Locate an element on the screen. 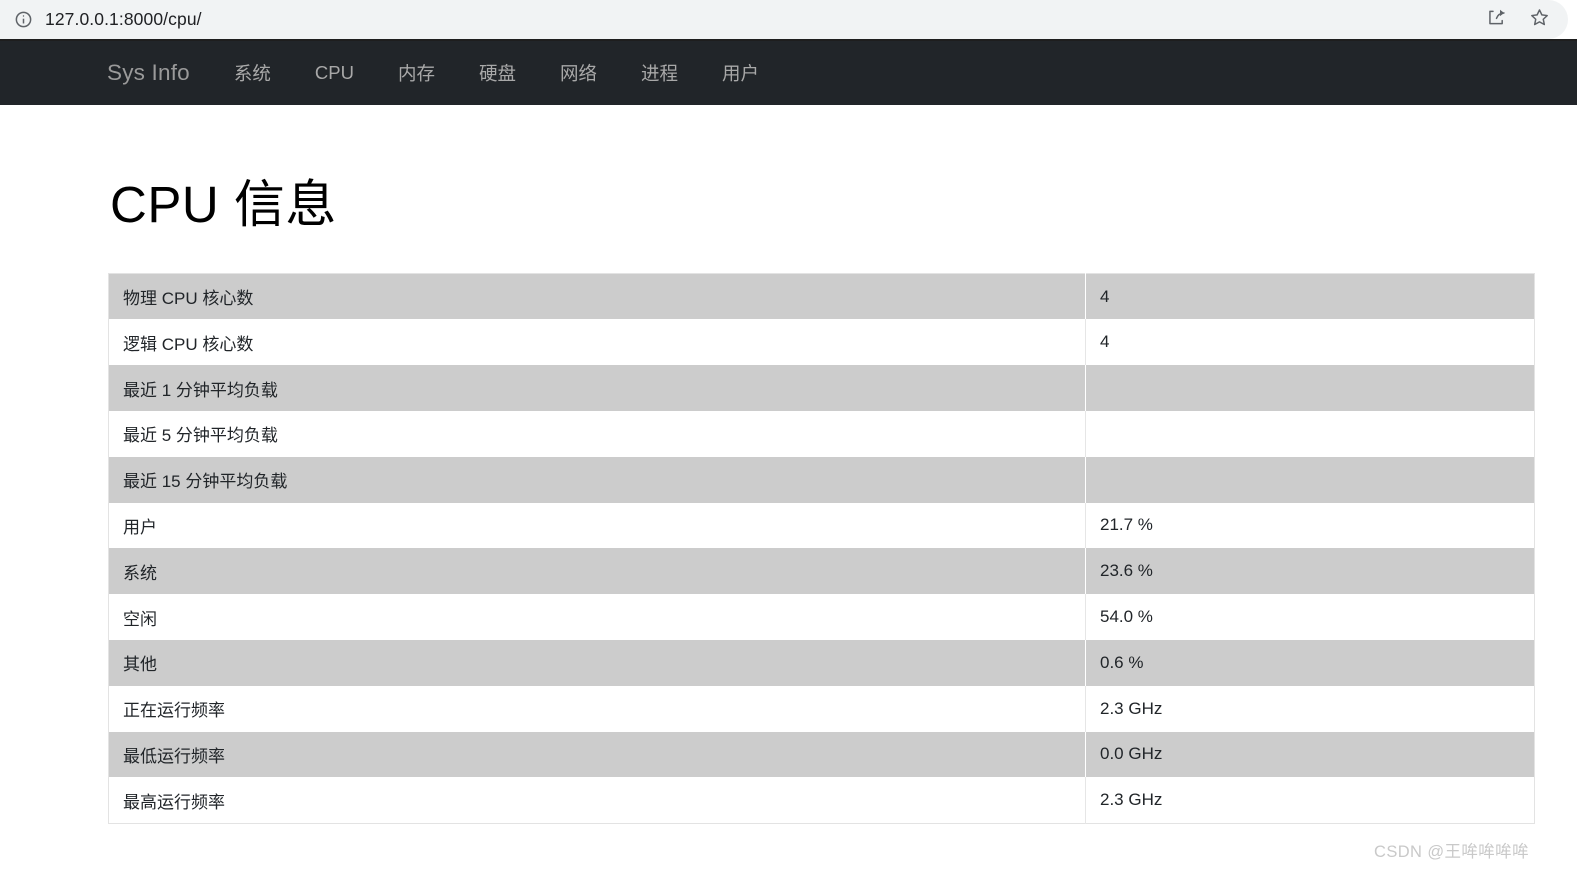 Image resolution: width=1577 pixels, height=876 pixels. nav-item-memory: 内存 is located at coordinates (416, 73).